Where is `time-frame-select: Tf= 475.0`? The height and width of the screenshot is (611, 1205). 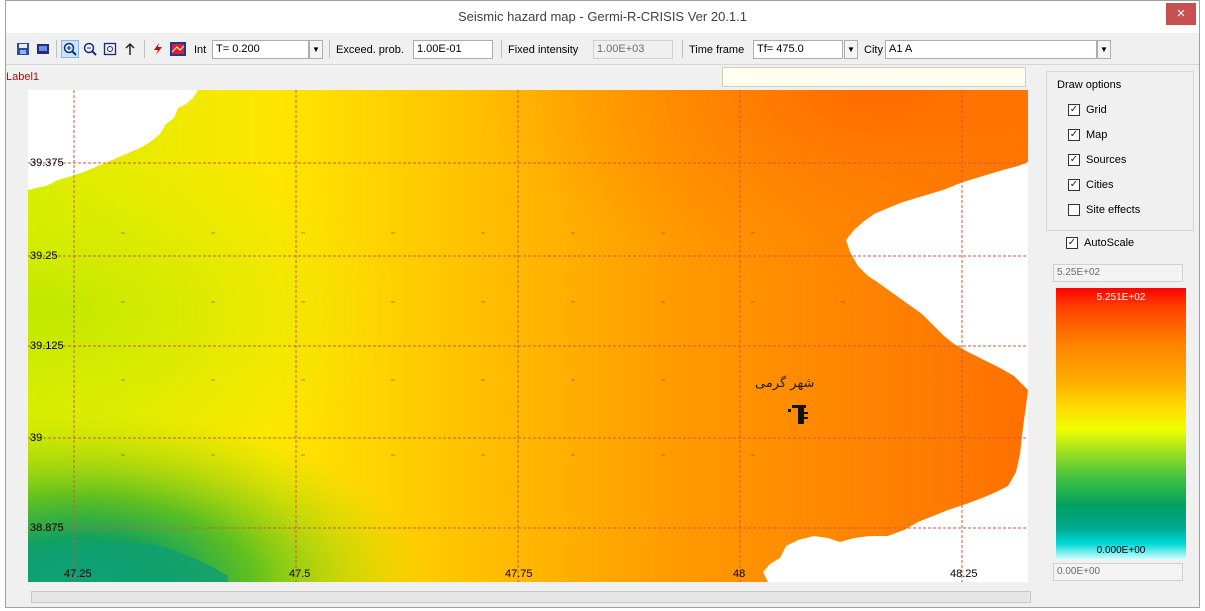
time-frame-select: Tf= 475.0 is located at coordinates (798, 49).